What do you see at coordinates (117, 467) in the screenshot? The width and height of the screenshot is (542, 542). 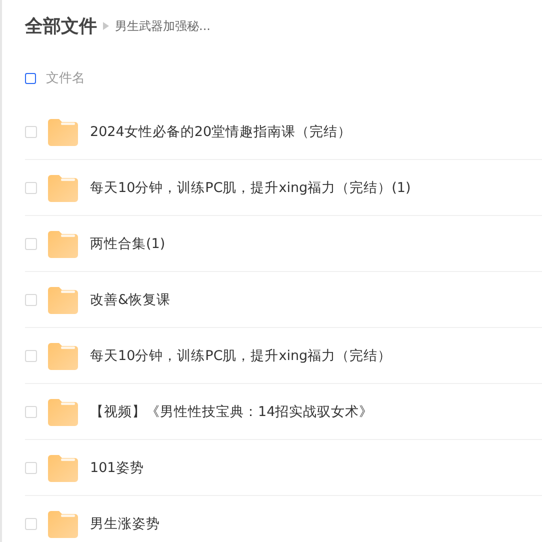 I see `file-name: 101姿势` at bounding box center [117, 467].